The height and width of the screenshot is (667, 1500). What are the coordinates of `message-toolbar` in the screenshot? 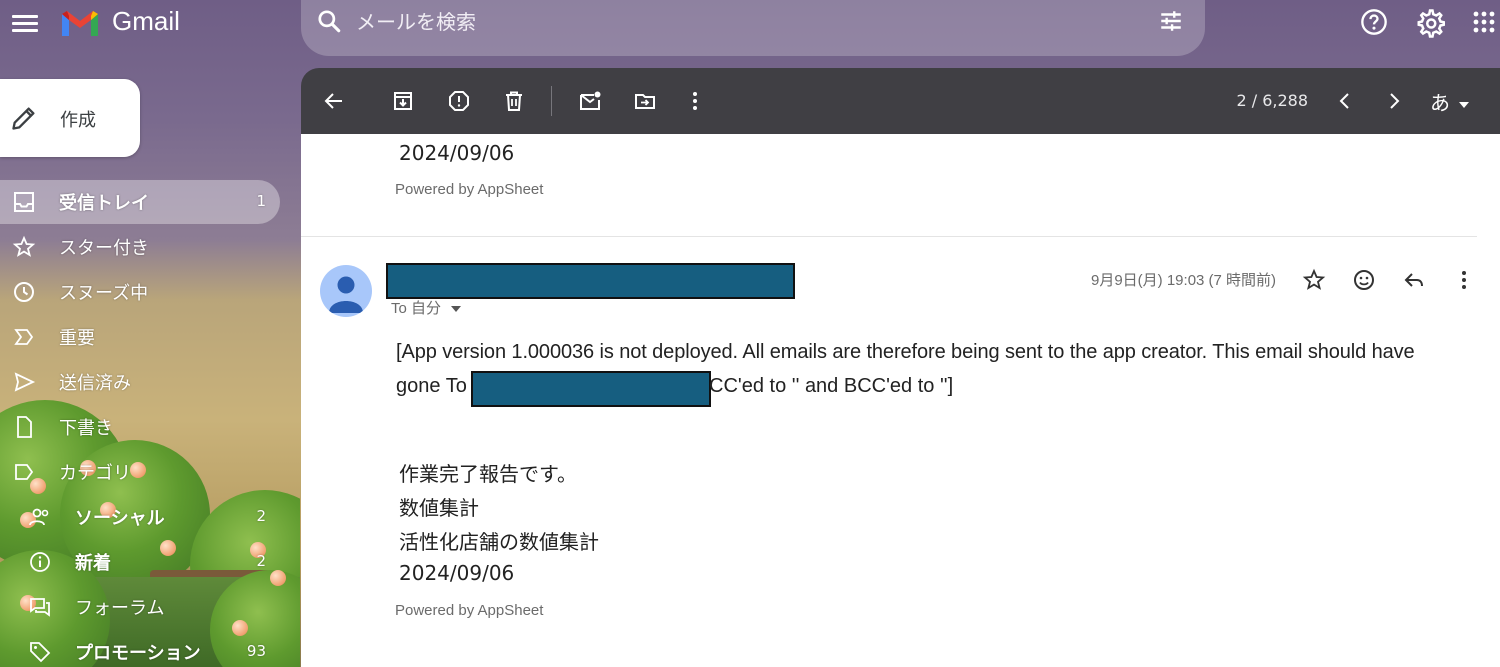 It's located at (900, 101).